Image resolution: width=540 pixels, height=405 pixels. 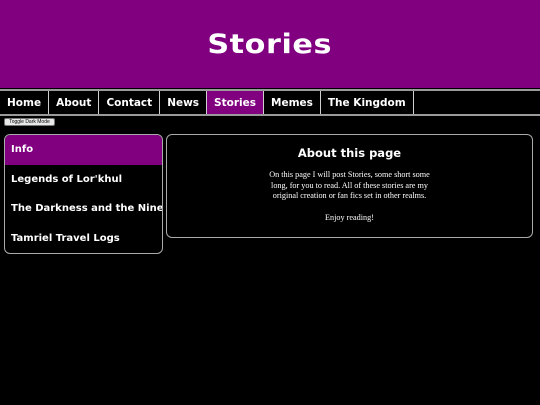 I want to click on nav-item-news: News, so click(x=184, y=102).